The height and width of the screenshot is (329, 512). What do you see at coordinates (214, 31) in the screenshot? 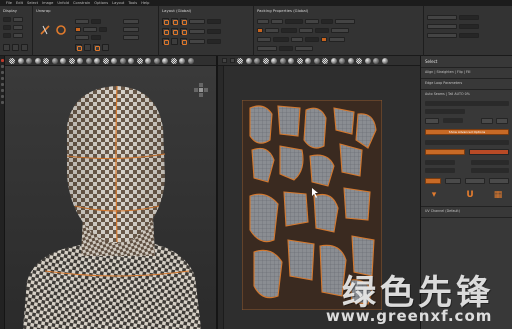
I see `layout-field` at bounding box center [214, 31].